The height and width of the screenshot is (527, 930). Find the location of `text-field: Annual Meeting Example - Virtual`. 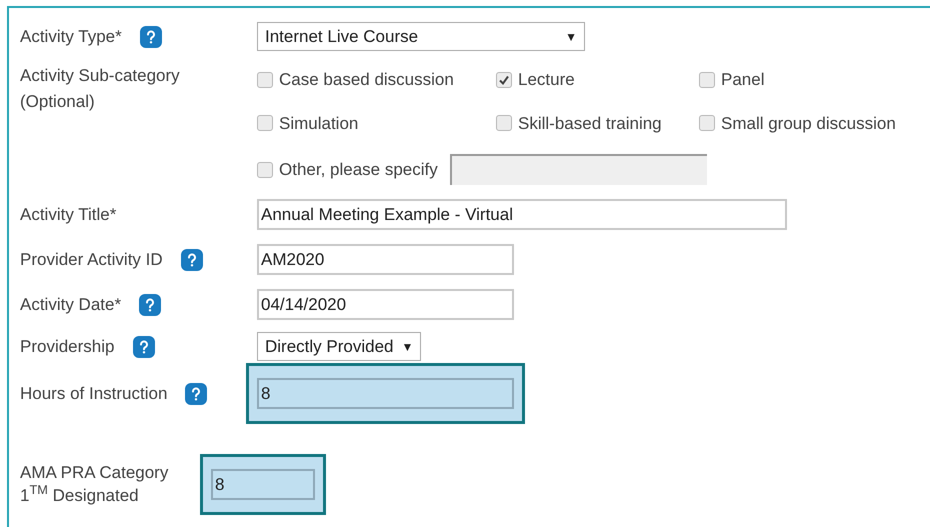

text-field: Annual Meeting Example - Virtual is located at coordinates (522, 214).